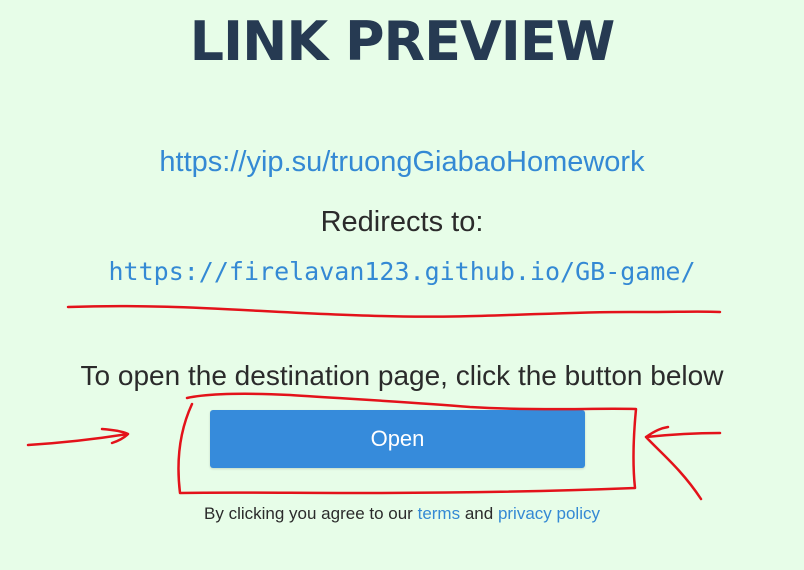  What do you see at coordinates (683, 463) in the screenshot?
I see `right-arrow-annotation` at bounding box center [683, 463].